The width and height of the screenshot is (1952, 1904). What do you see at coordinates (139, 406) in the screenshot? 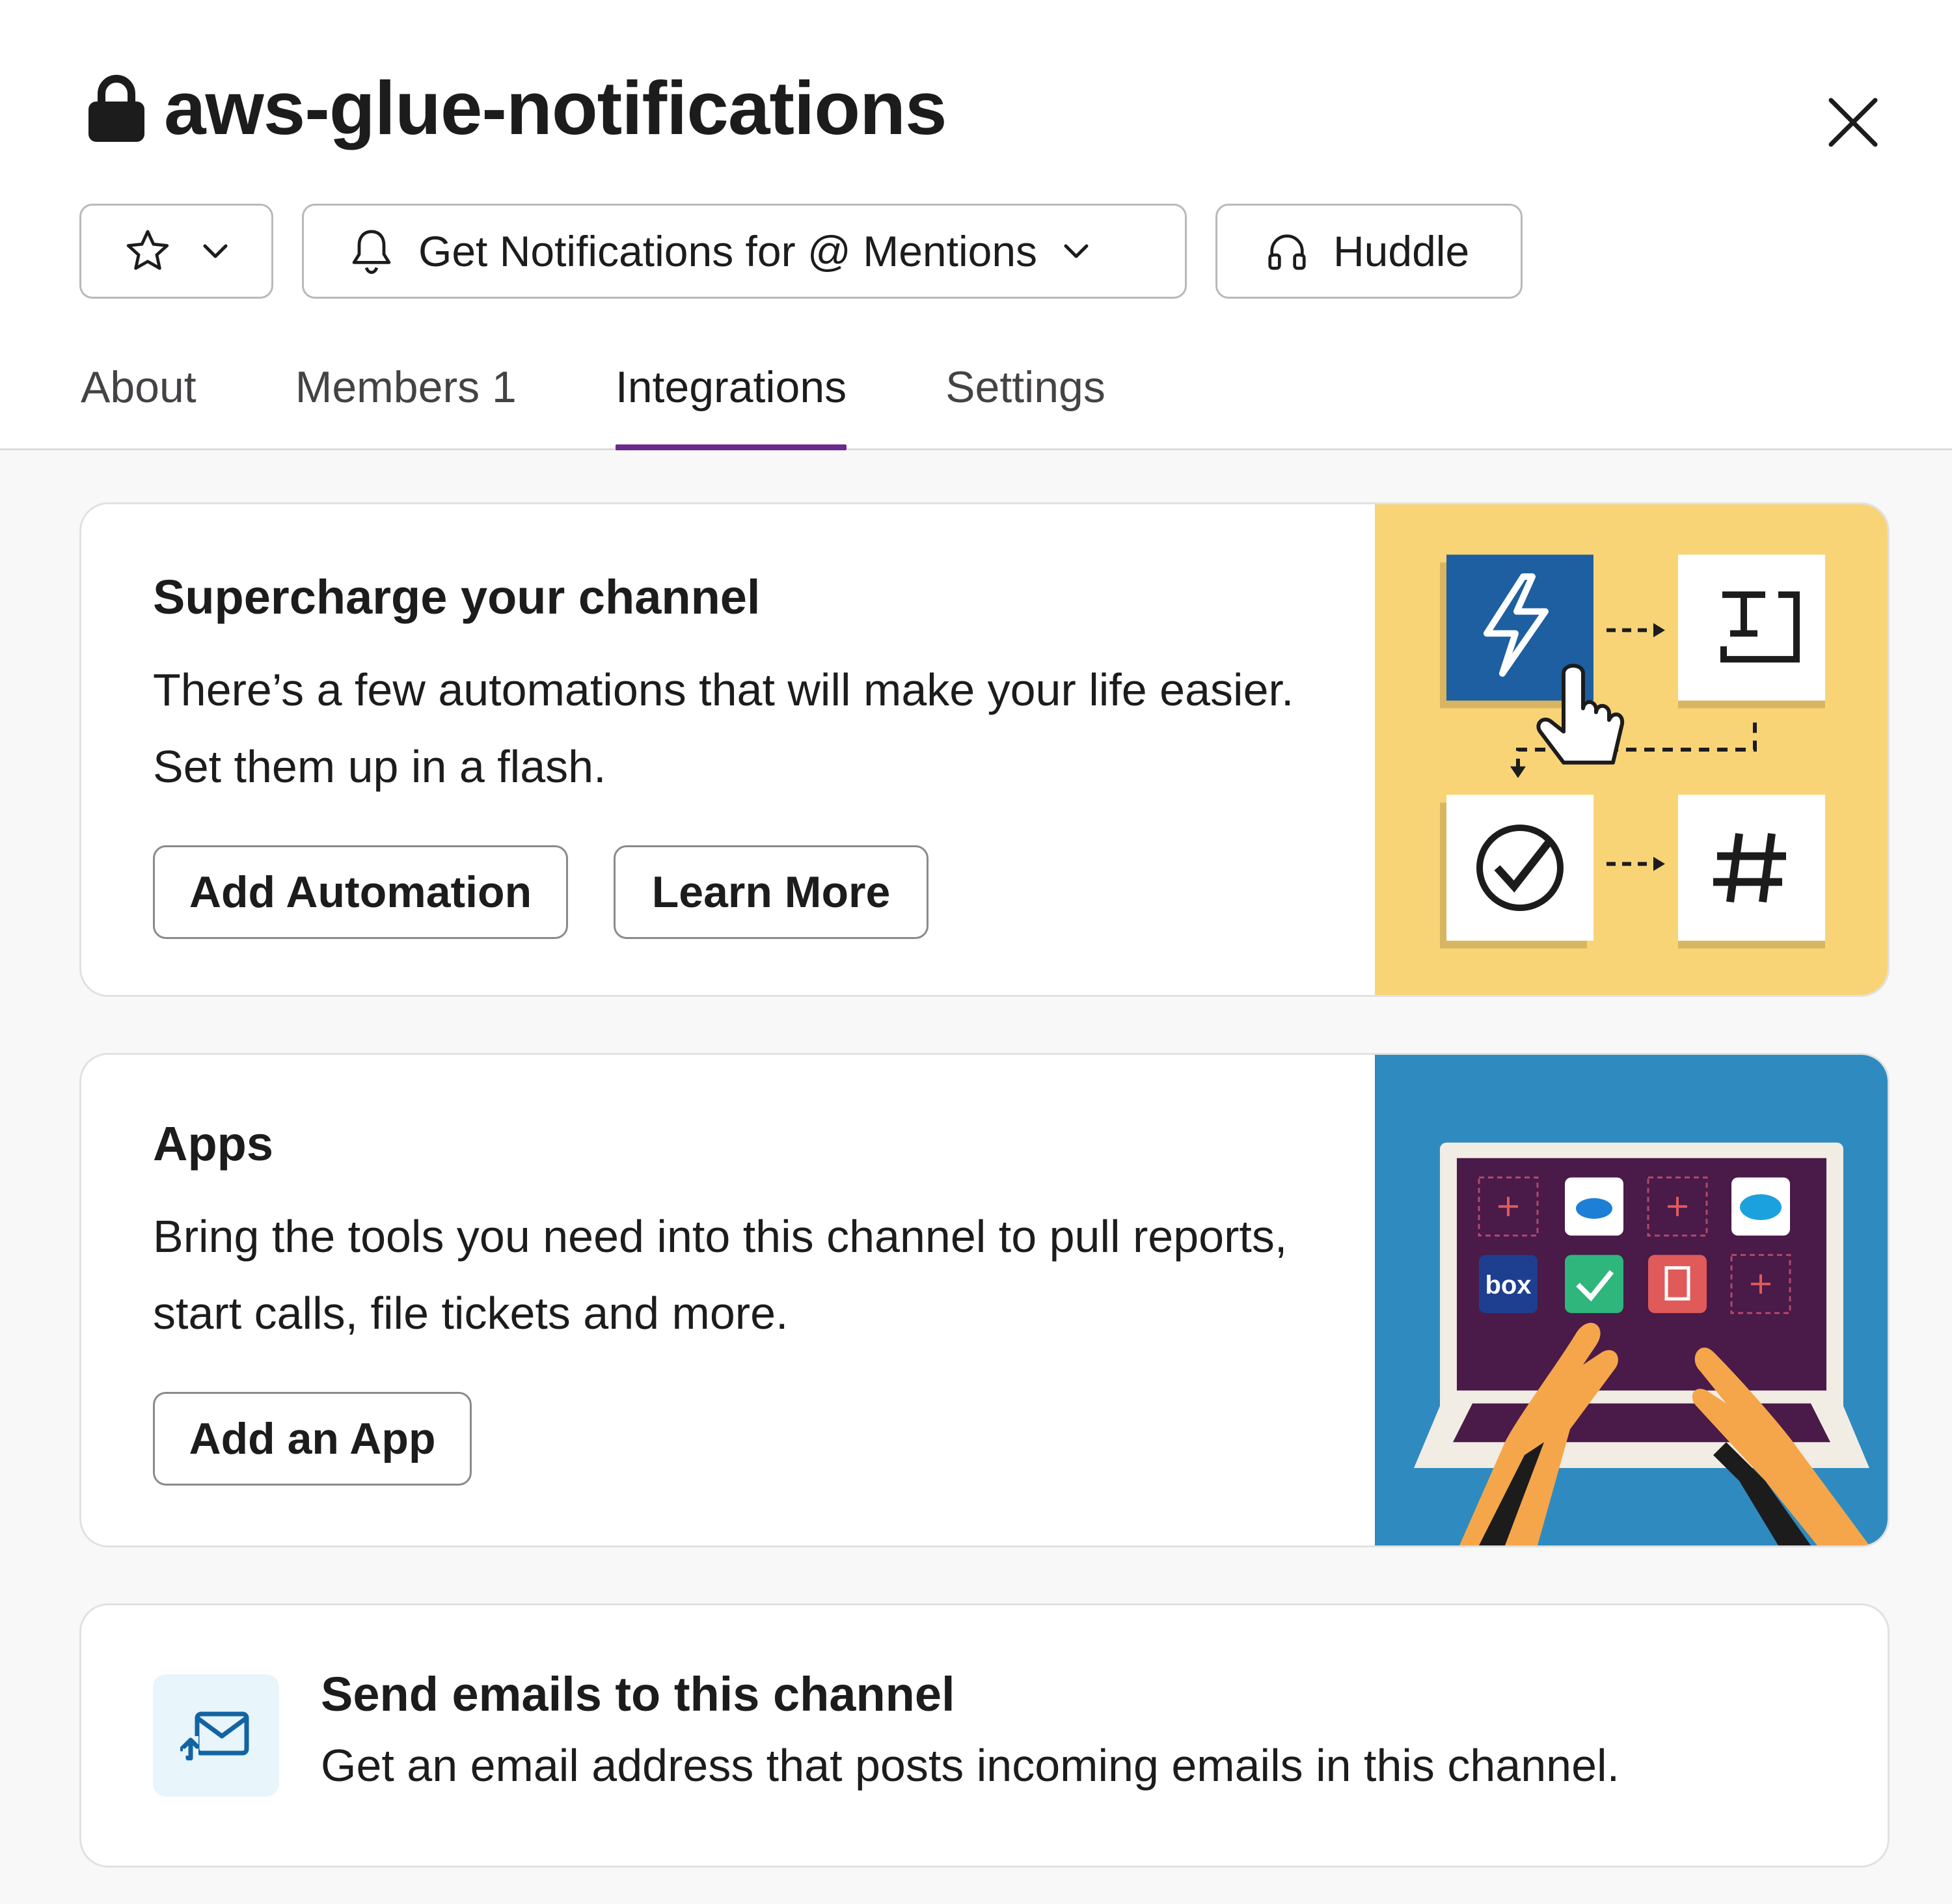
I see `tab-about: About` at bounding box center [139, 406].